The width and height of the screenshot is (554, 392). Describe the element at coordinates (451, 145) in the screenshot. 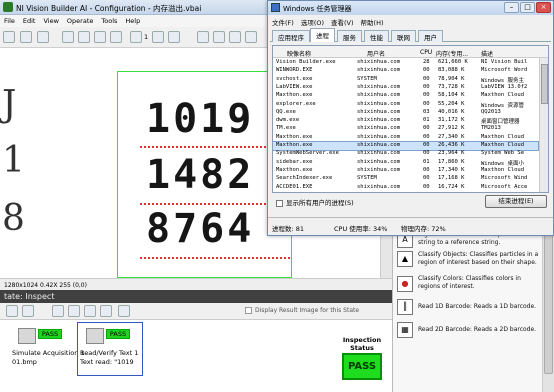

I see `process-memory: 26,436 K` at that location.